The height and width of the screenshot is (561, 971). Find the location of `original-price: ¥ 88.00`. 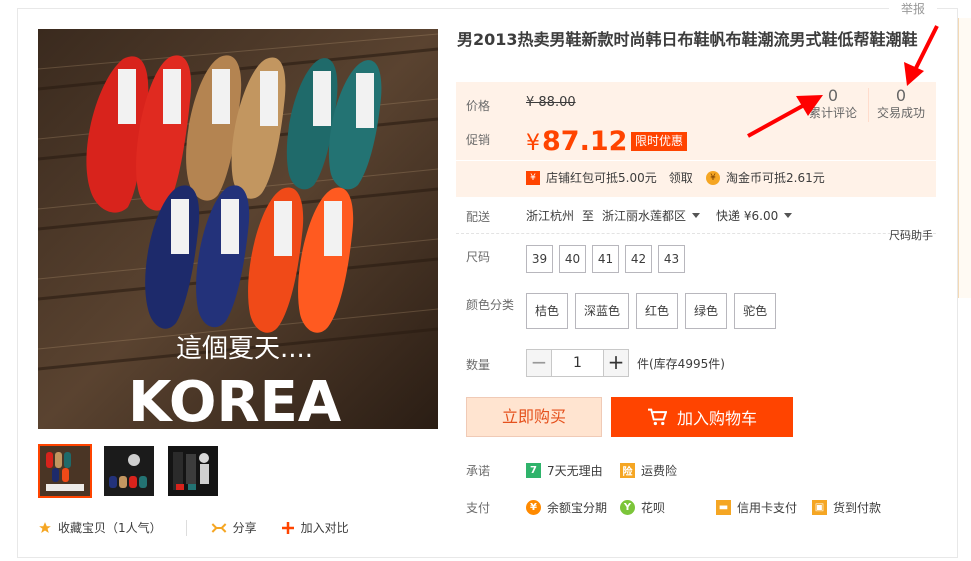

original-price: ¥ 88.00 is located at coordinates (551, 102).